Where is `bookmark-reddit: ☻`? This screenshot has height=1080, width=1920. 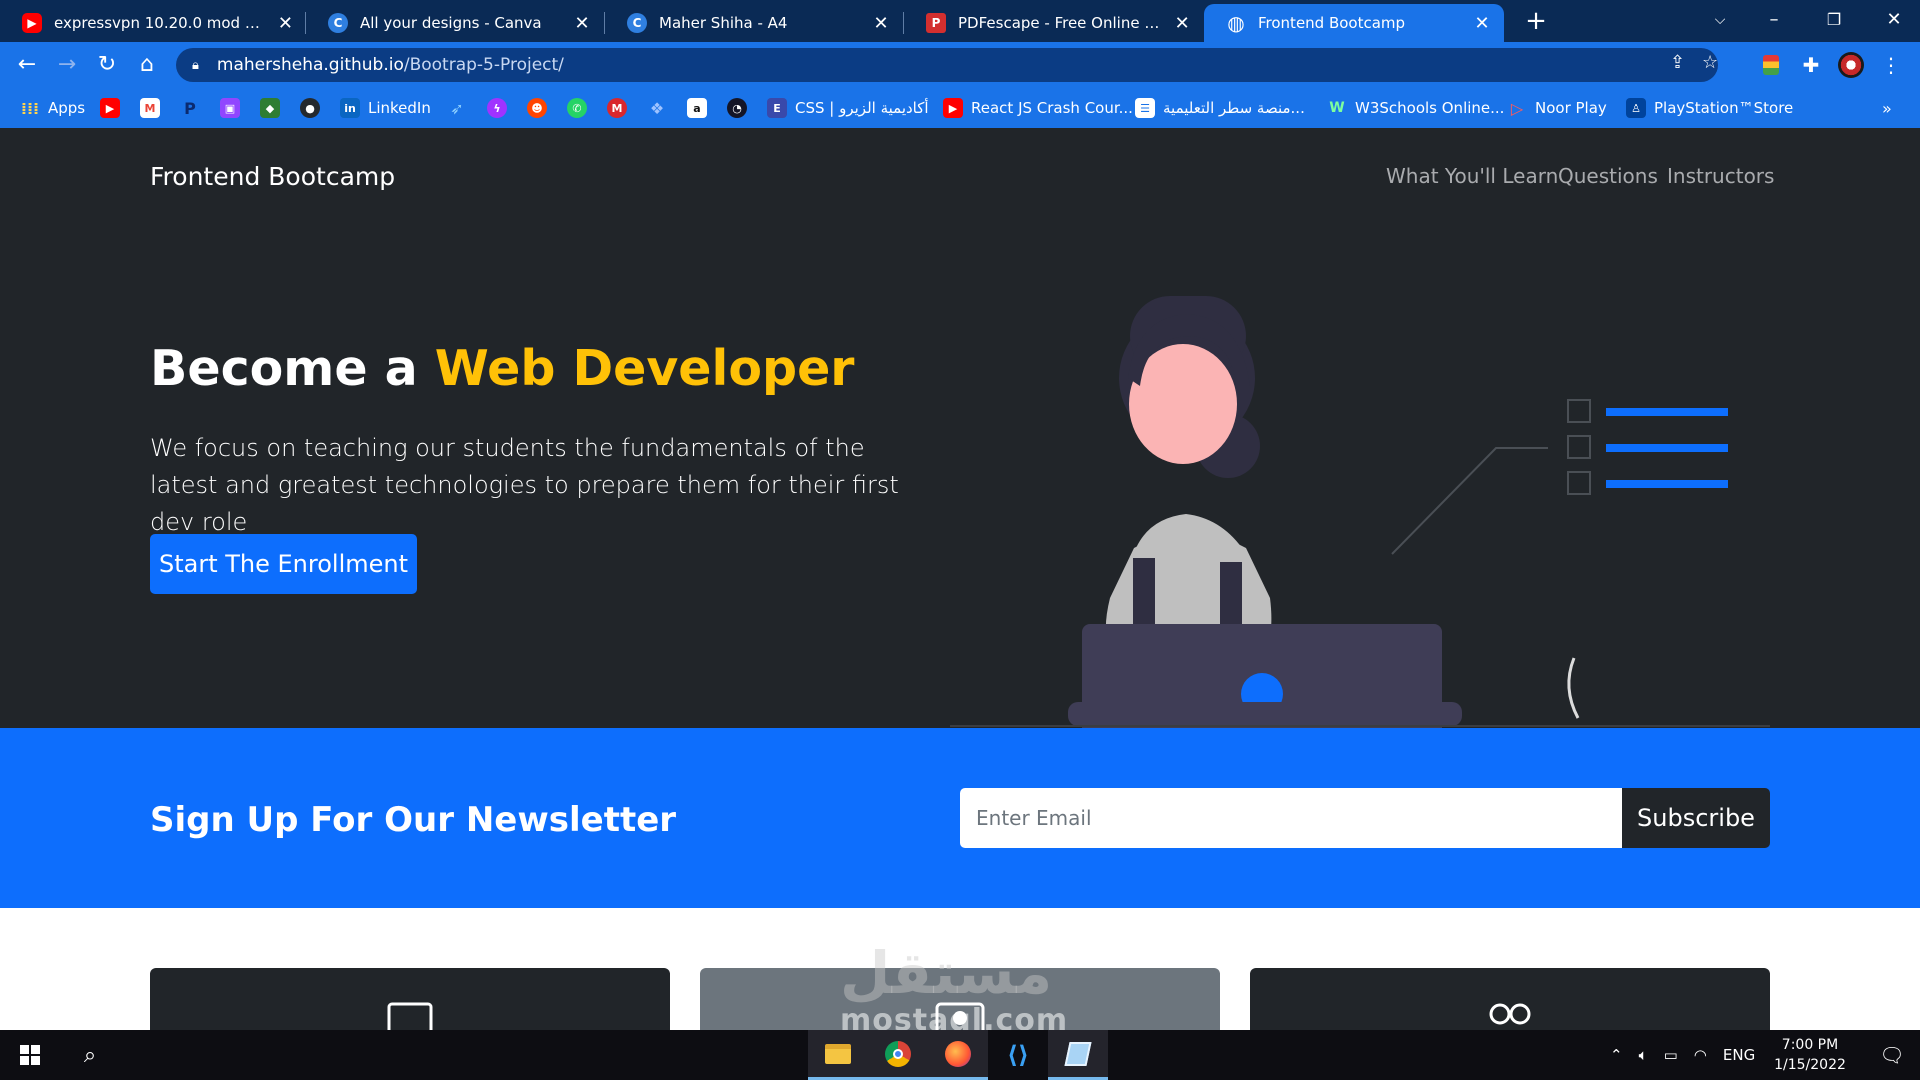 bookmark-reddit: ☻ is located at coordinates (537, 108).